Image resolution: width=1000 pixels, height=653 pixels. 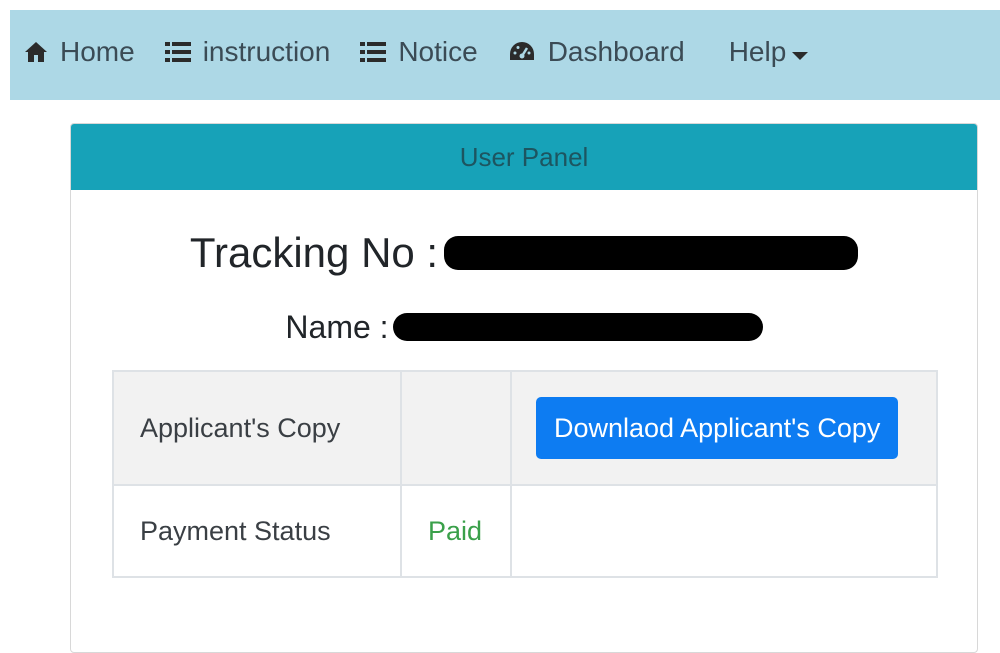 I want to click on nav-notice: Notice, so click(x=419, y=52).